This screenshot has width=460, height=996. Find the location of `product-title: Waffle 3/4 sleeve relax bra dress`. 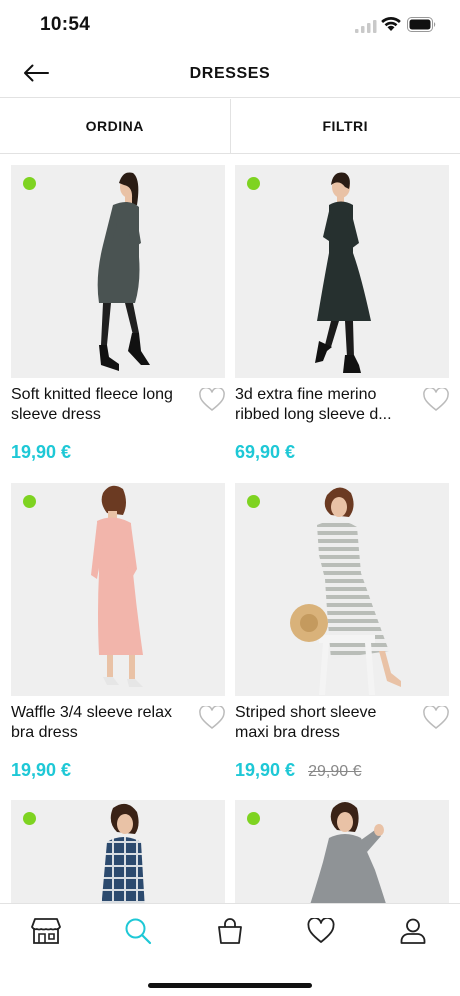

product-title: Waffle 3/4 sleeve relax bra dress is located at coordinates (91, 722).